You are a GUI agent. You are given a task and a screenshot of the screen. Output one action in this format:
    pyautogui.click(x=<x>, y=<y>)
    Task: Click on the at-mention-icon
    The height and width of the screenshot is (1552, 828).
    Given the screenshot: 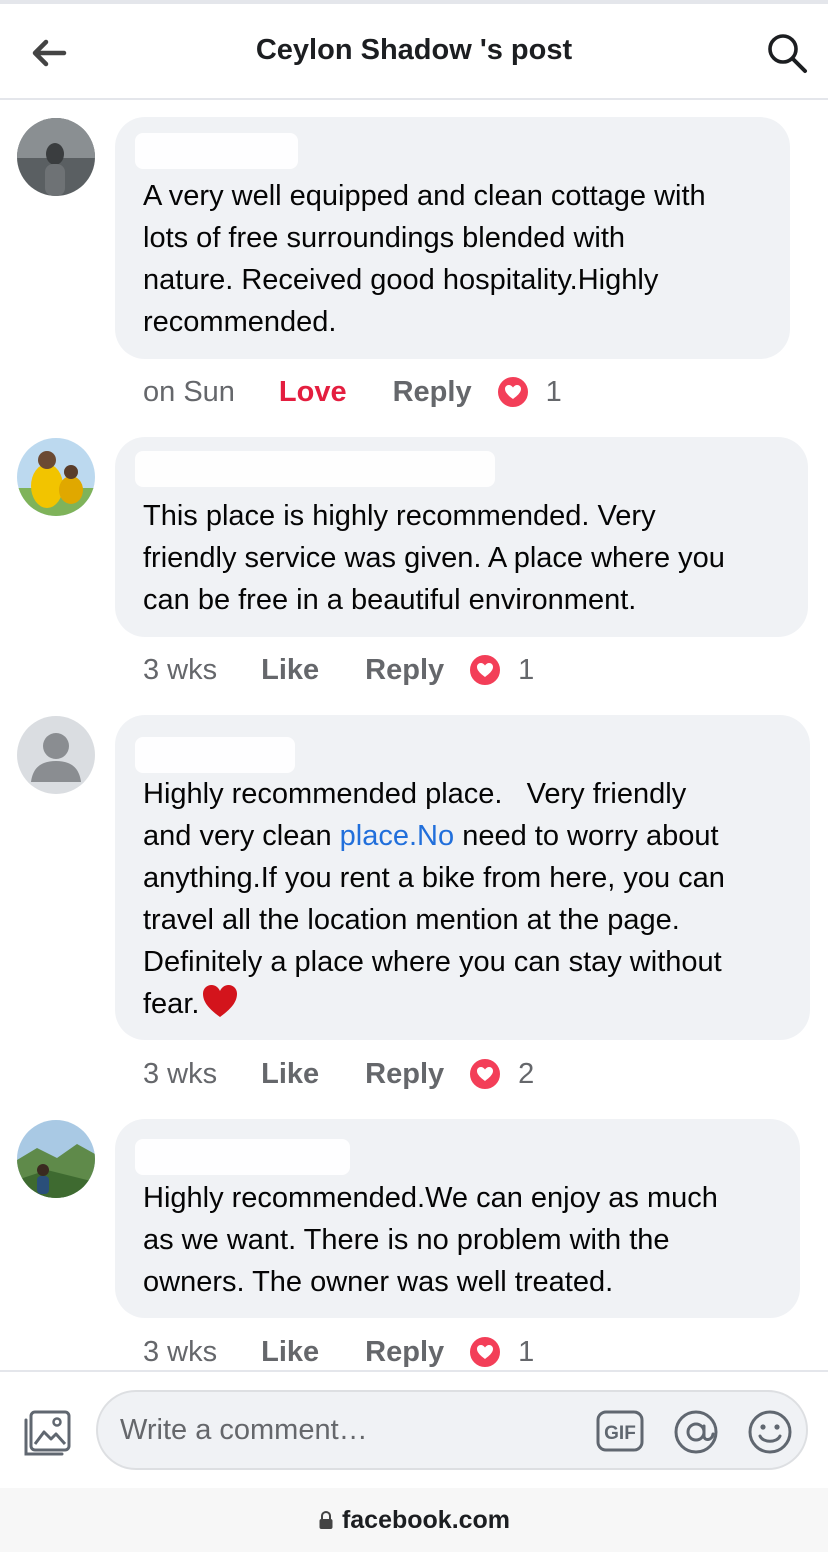 What is the action you would take?
    pyautogui.click(x=696, y=1432)
    